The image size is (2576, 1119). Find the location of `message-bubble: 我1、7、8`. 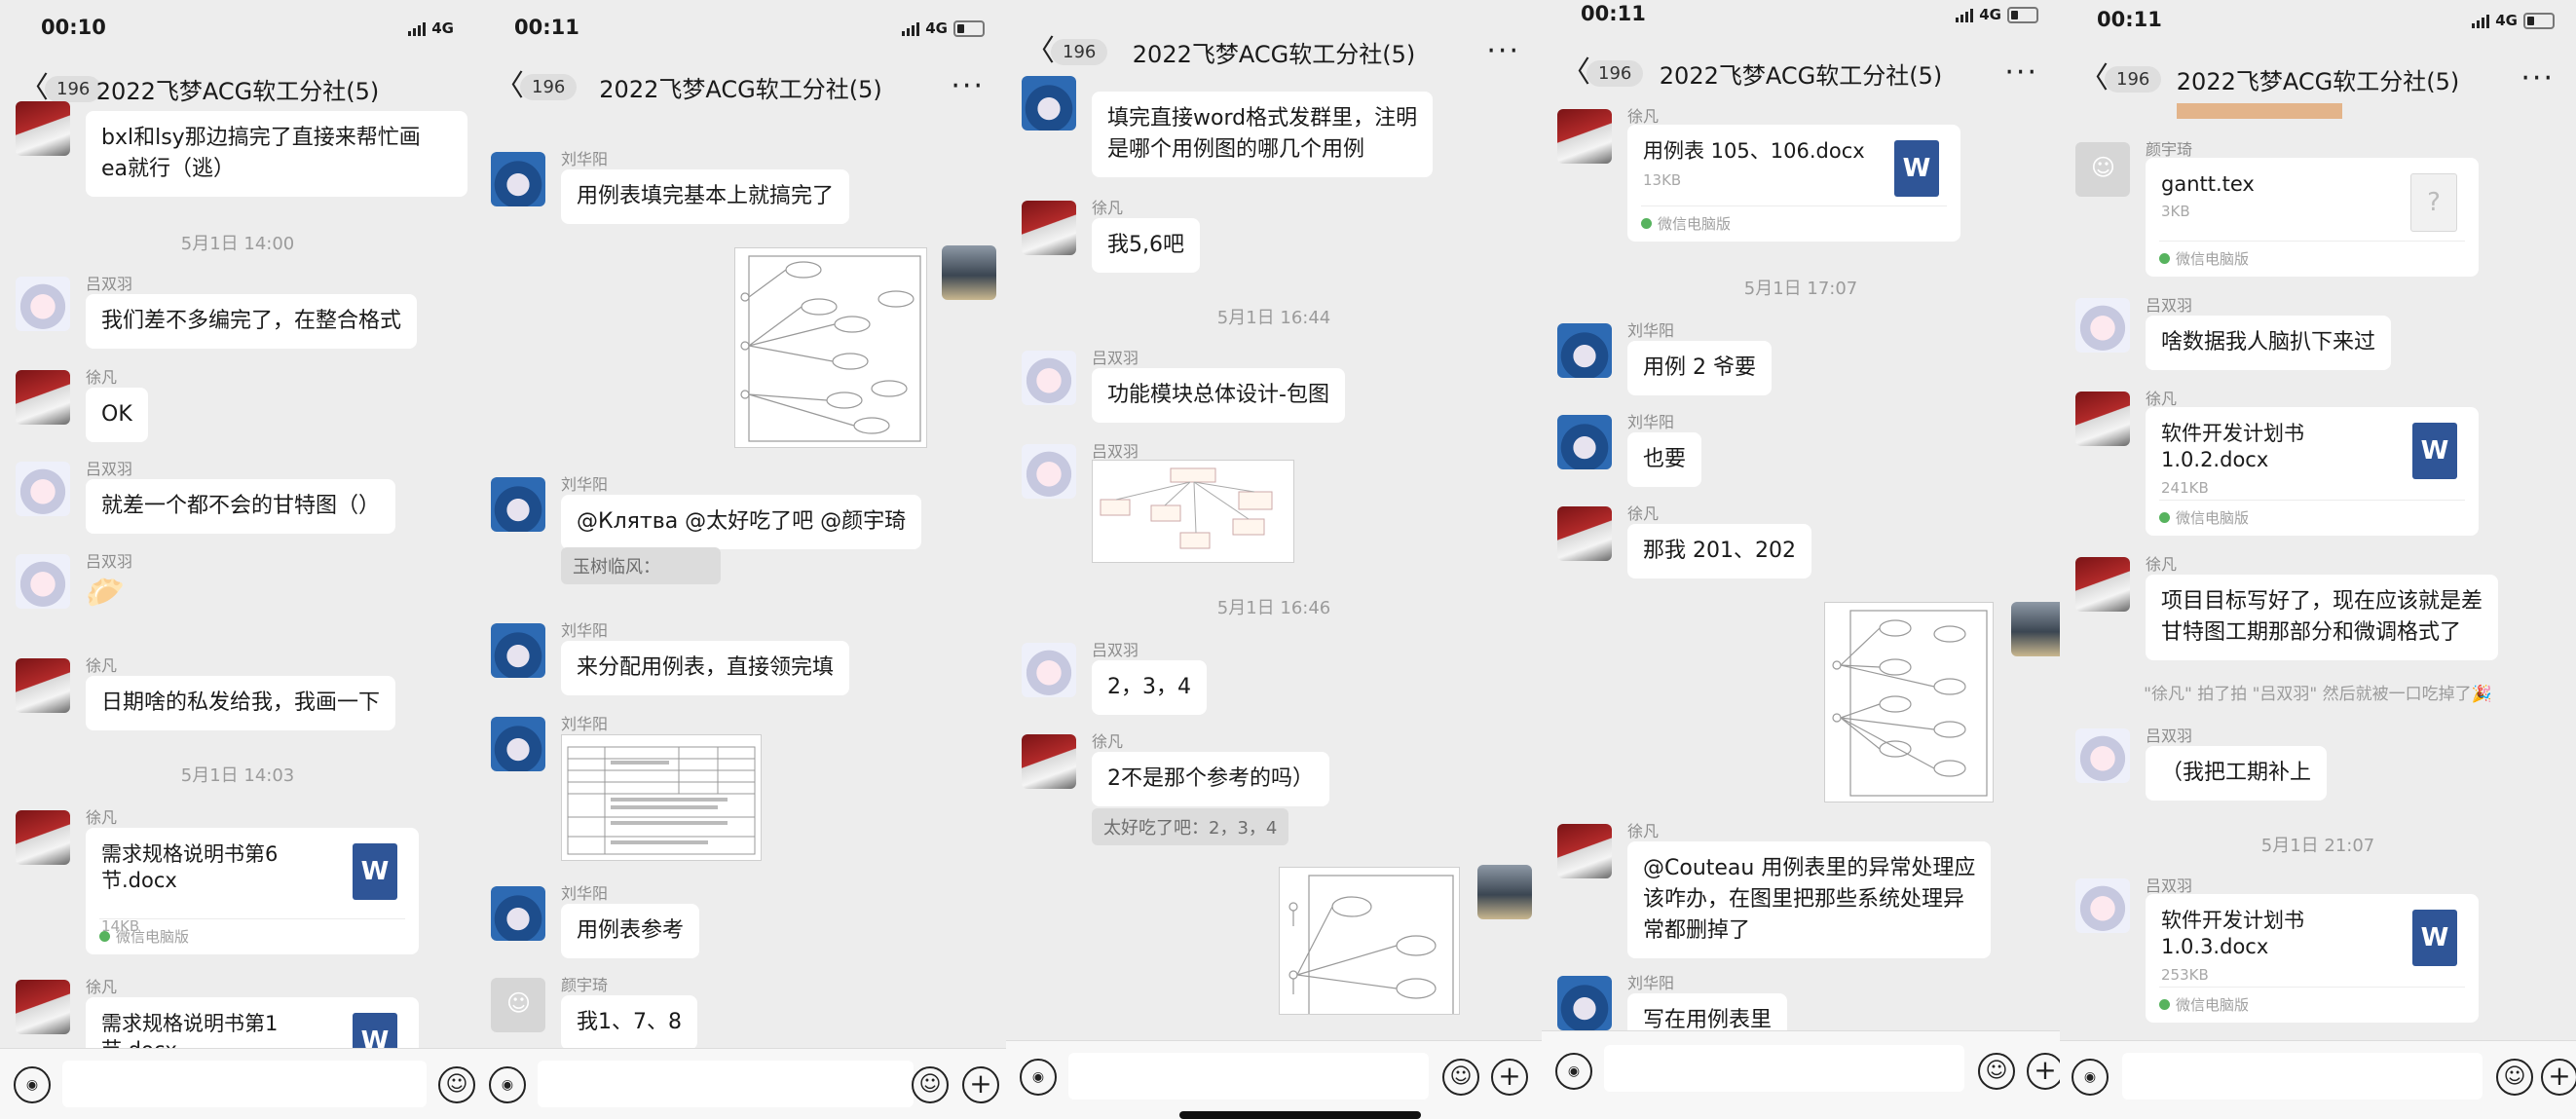

message-bubble: 我1、7、8 is located at coordinates (629, 1022).